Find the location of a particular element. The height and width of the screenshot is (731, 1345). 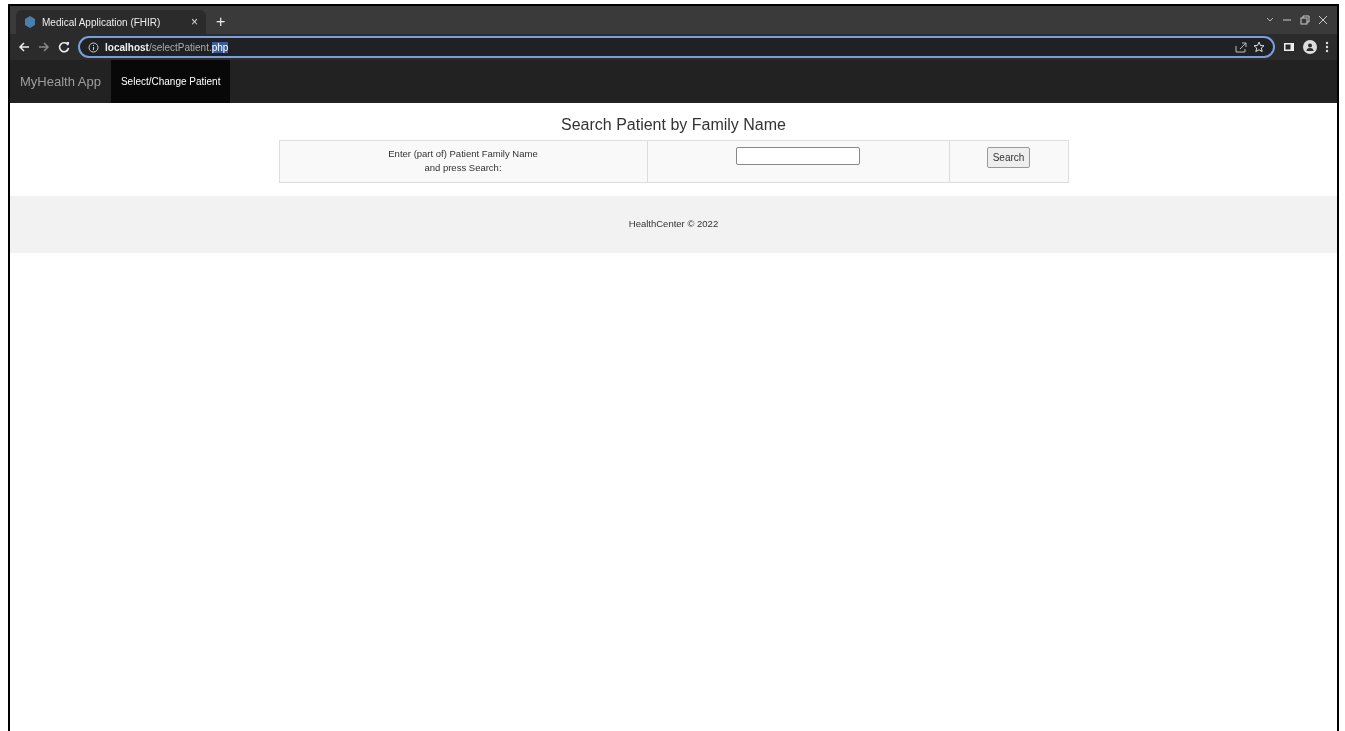

family-name-field is located at coordinates (798, 156).